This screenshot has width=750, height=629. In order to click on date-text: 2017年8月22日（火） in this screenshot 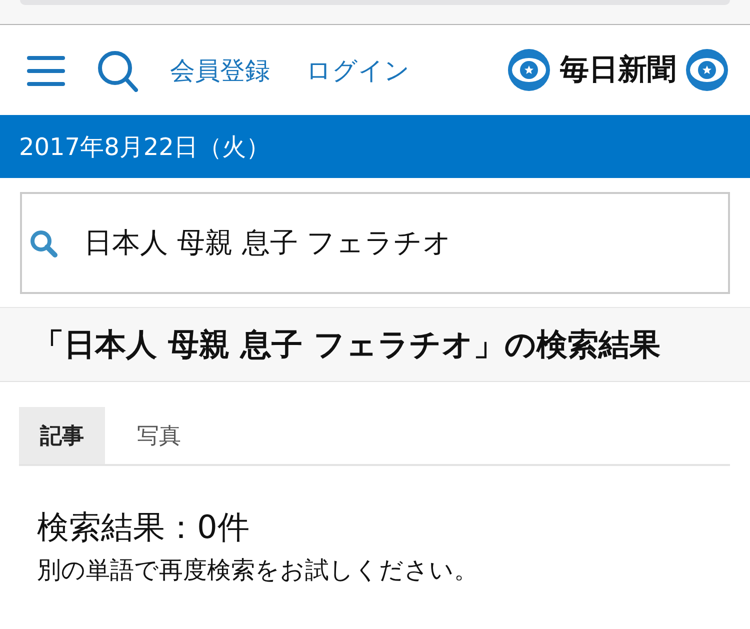, I will do `click(144, 147)`.